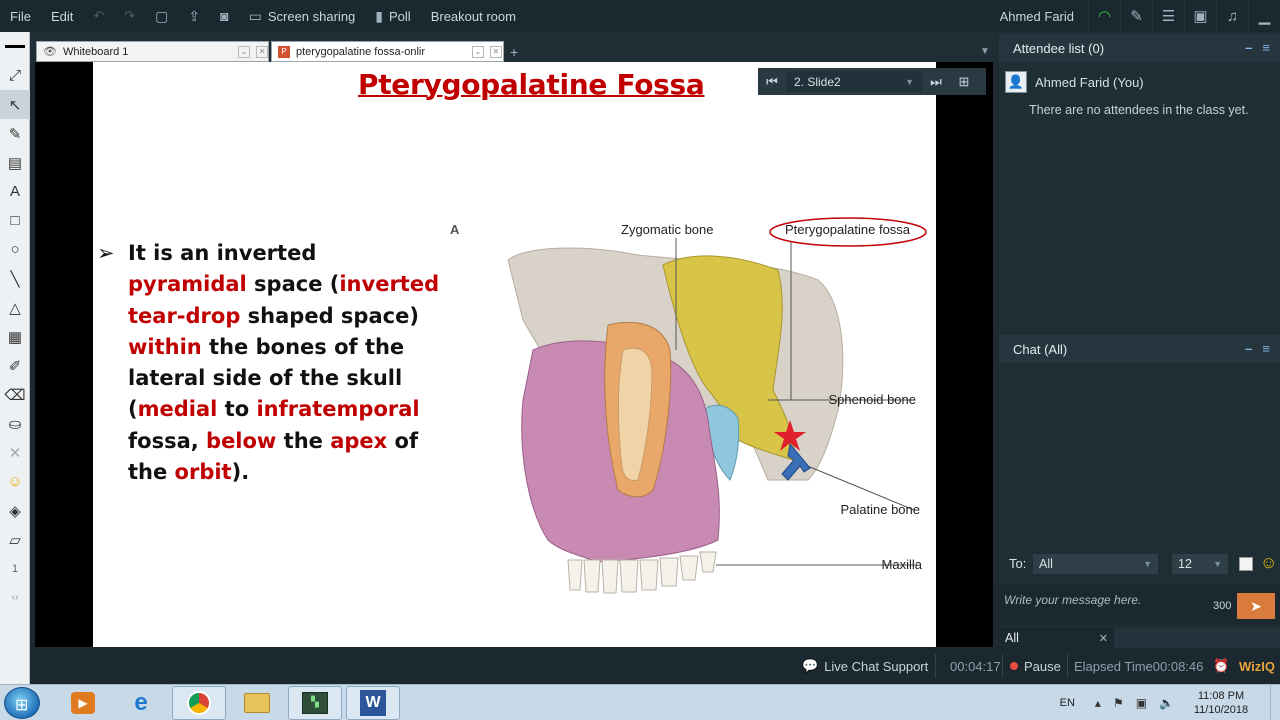 This screenshot has width=1280, height=720. I want to click on tool-highlighter: ✐, so click(15, 365).